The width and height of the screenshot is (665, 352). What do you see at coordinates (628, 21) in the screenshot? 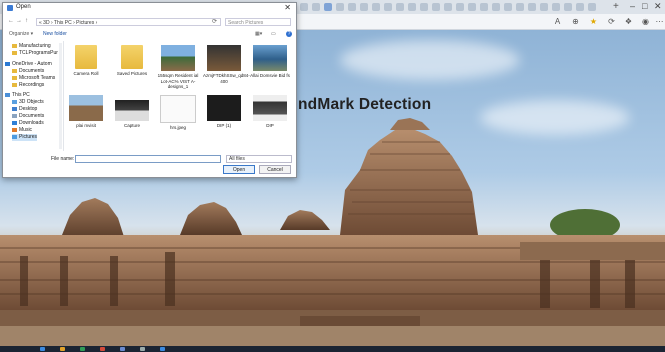
I see `collections-icon: ❖` at bounding box center [628, 21].